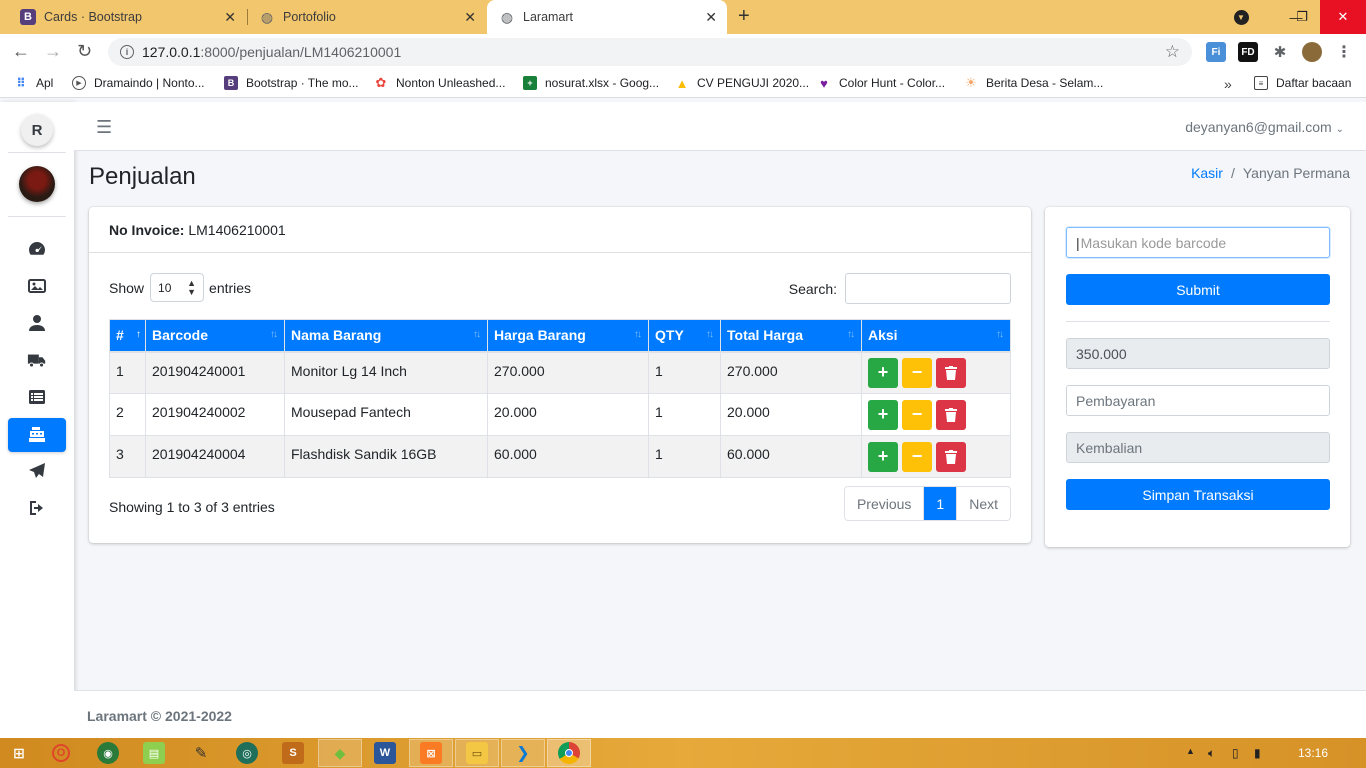 This screenshot has height=768, width=1366. I want to click on save-transaction-button: Simpan Transaksi, so click(1198, 494).